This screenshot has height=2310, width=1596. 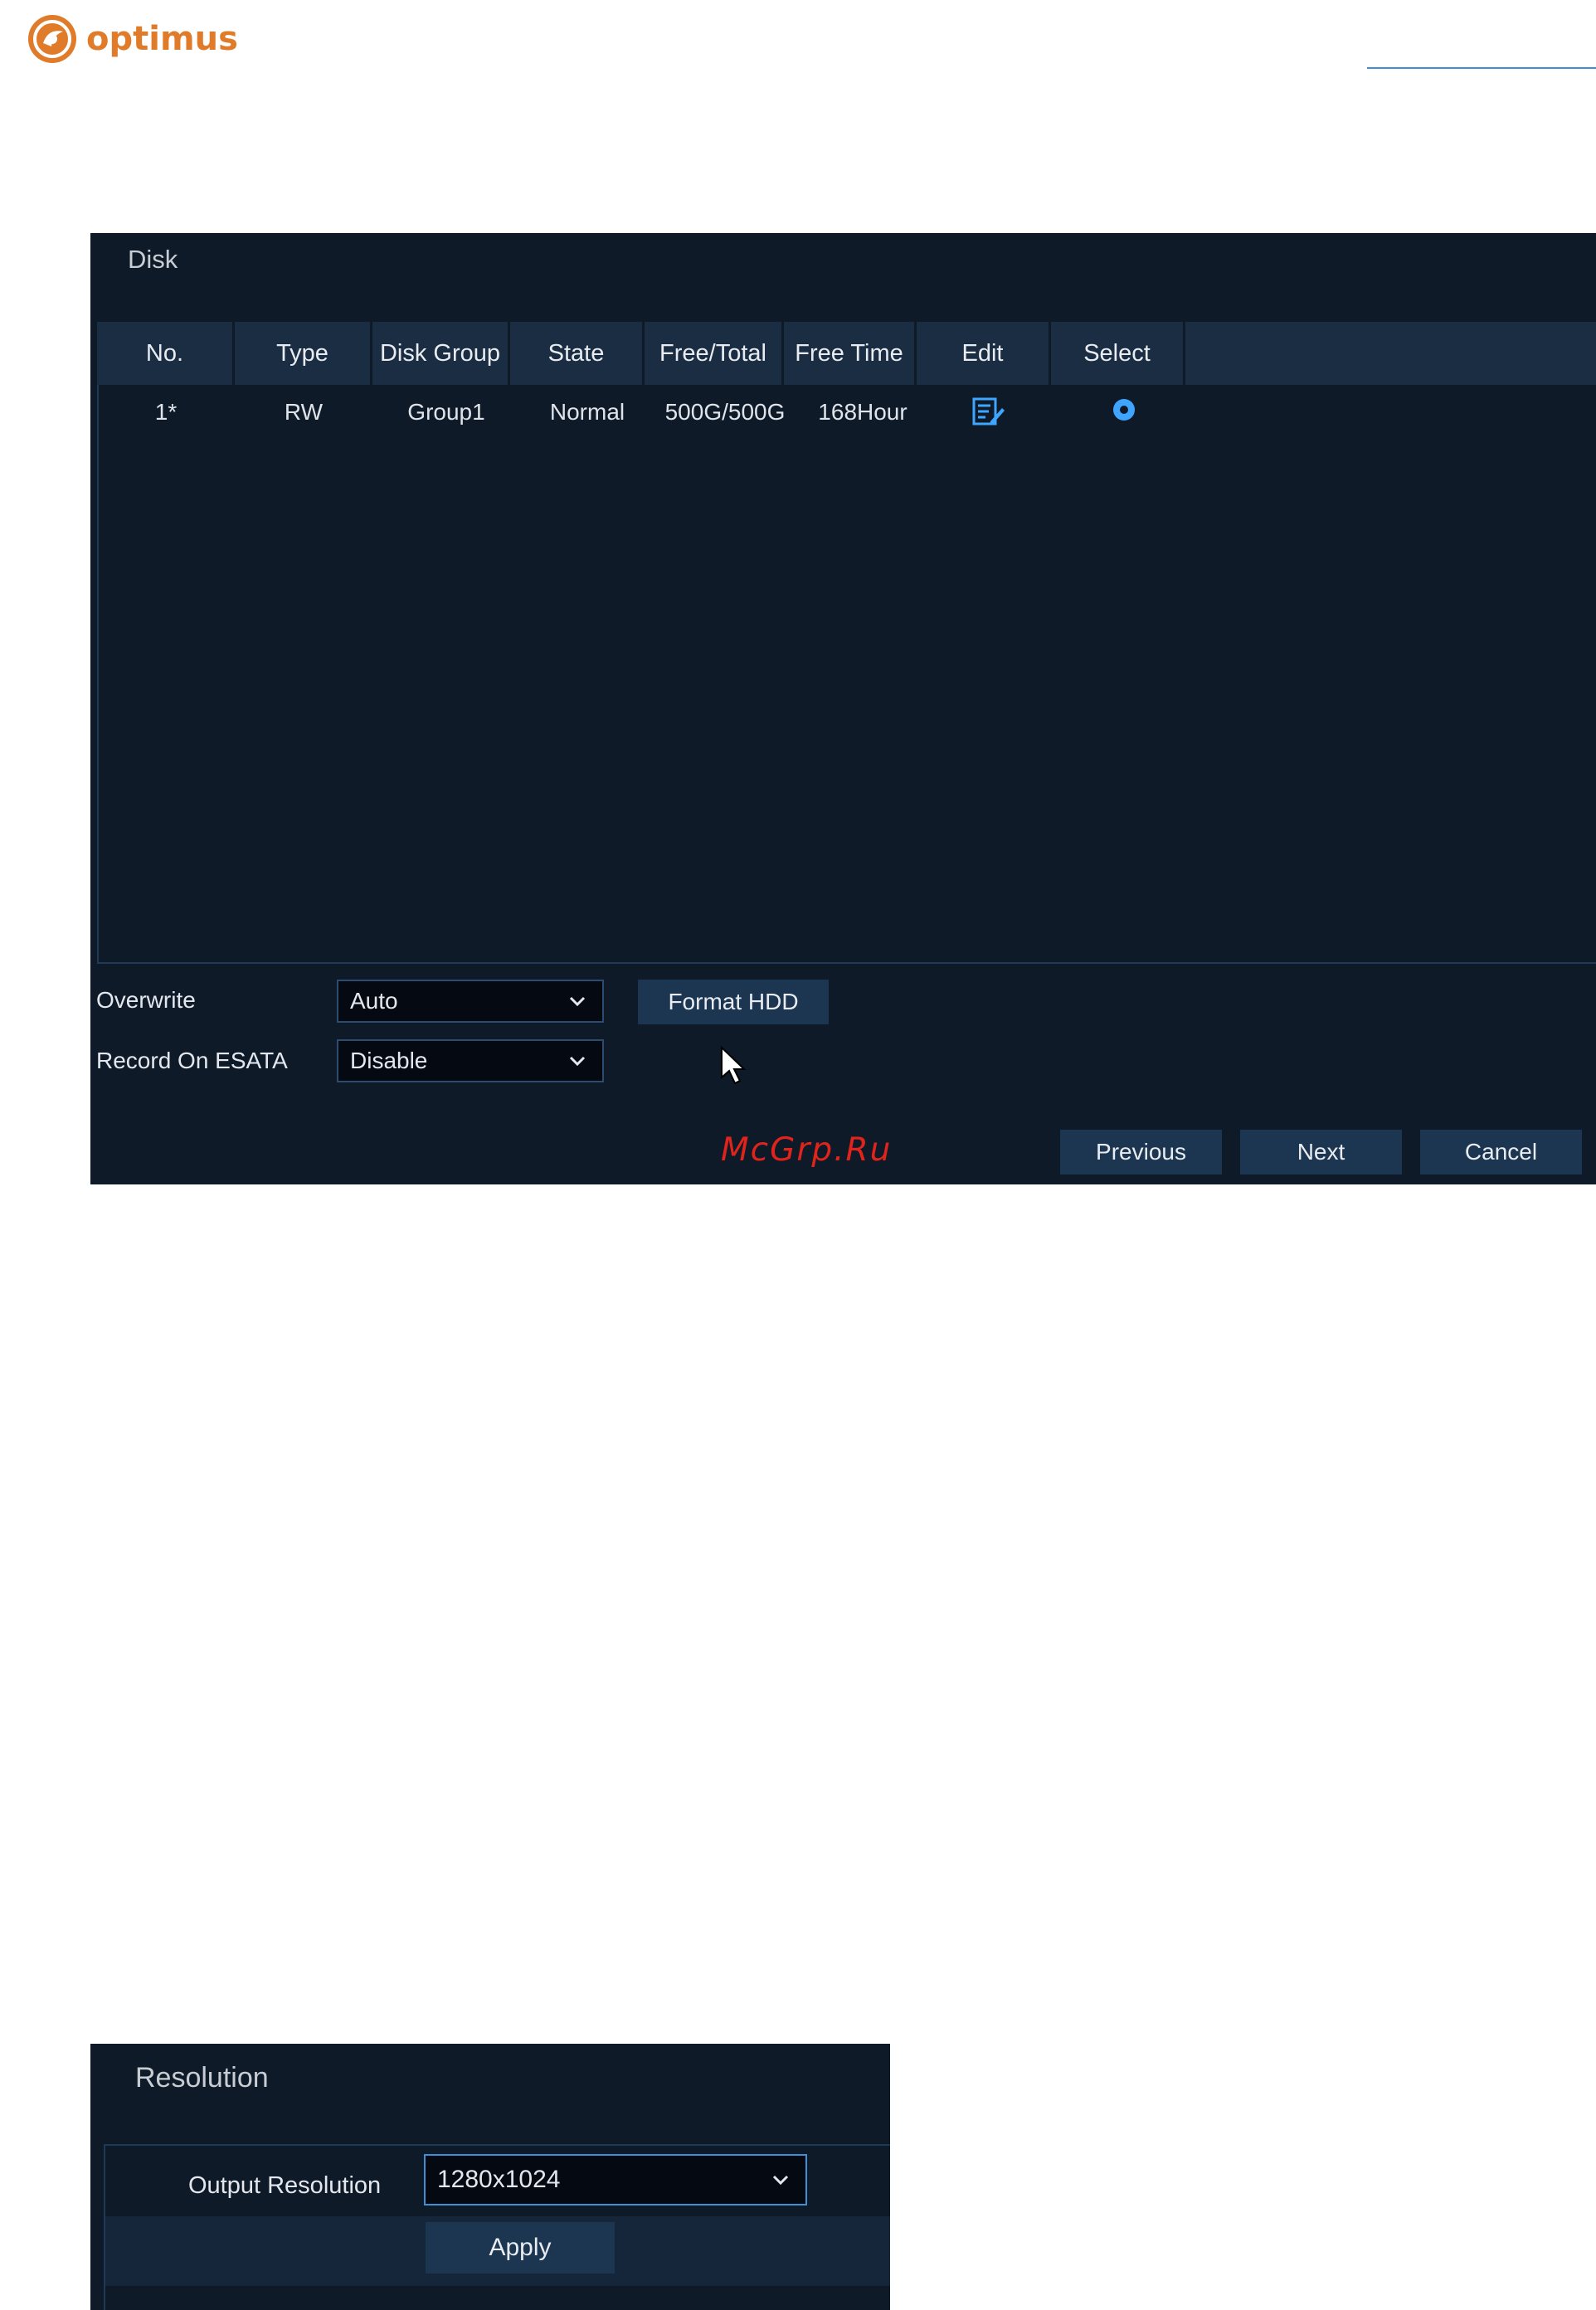 What do you see at coordinates (470, 1060) in the screenshot?
I see `record-esata-select: Disable` at bounding box center [470, 1060].